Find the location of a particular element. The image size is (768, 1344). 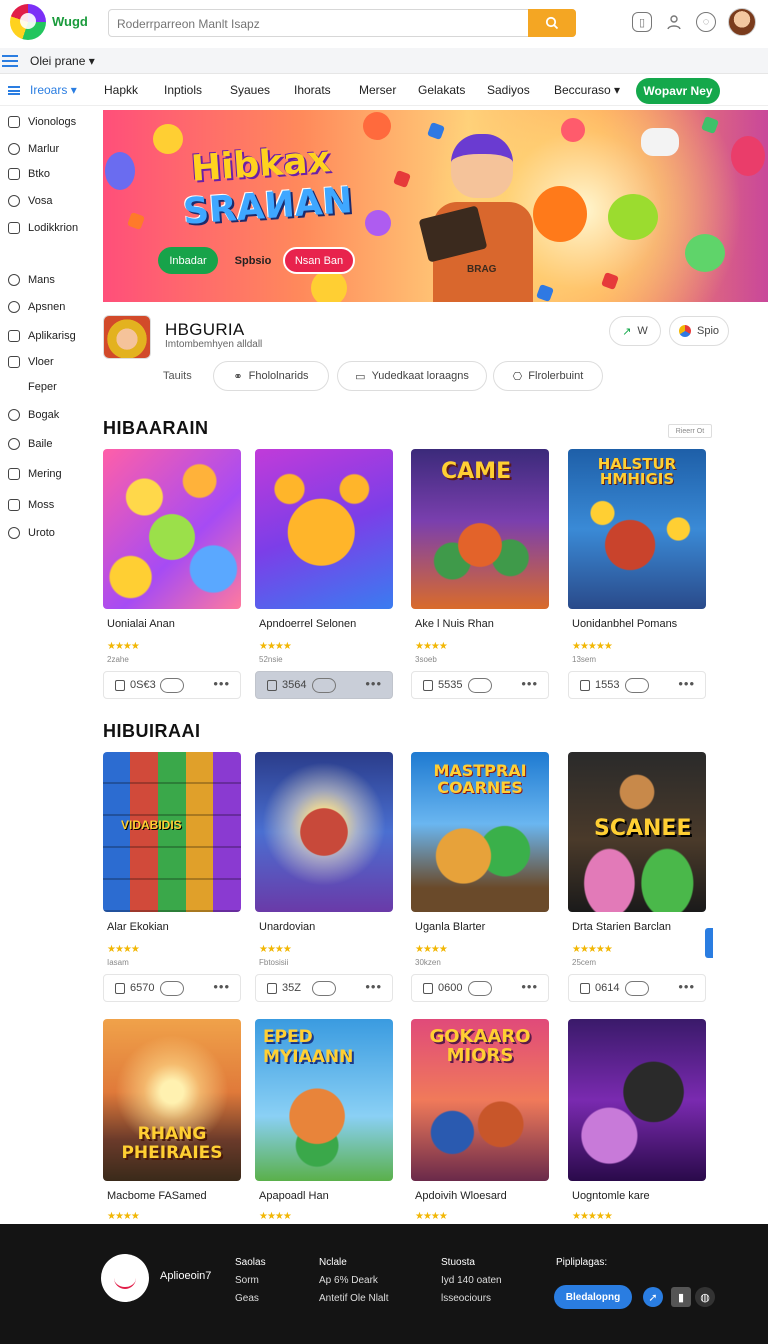

footer-link: Ap 6% Deark is located at coordinates (353, 1281).